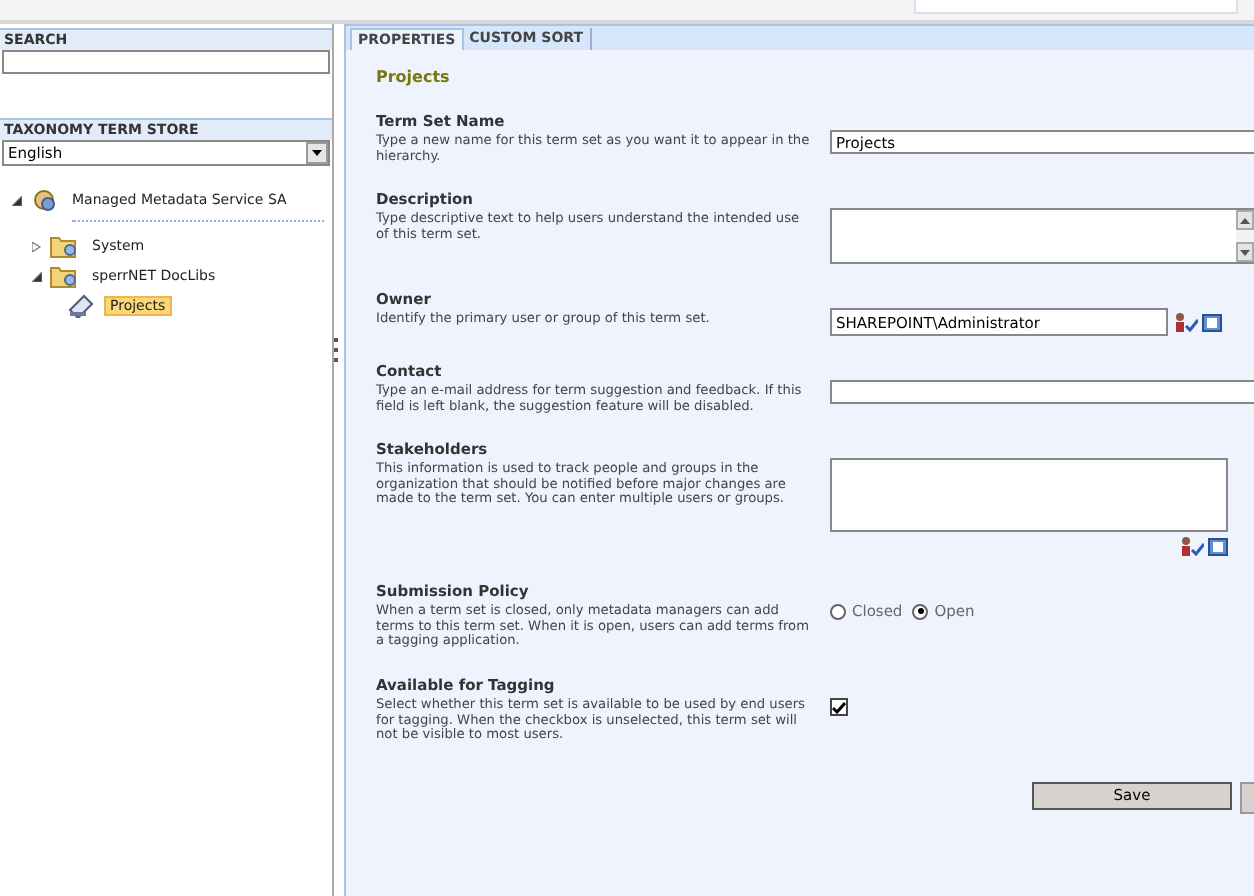 The height and width of the screenshot is (896, 1254). What do you see at coordinates (44, 200) in the screenshot?
I see `service-icon` at bounding box center [44, 200].